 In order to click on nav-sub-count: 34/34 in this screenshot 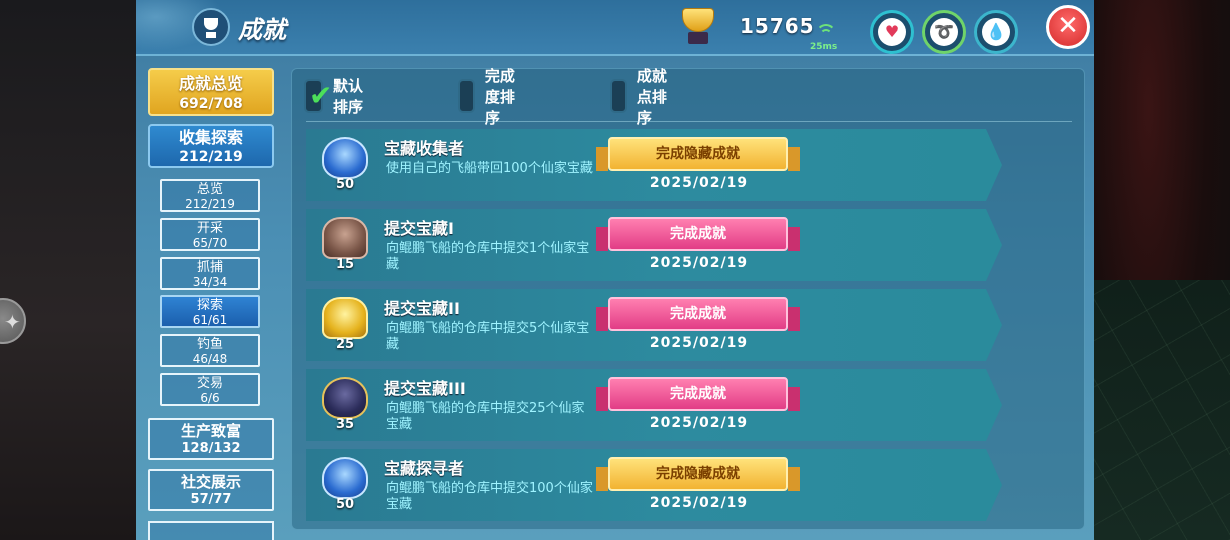, I will do `click(210, 282)`.